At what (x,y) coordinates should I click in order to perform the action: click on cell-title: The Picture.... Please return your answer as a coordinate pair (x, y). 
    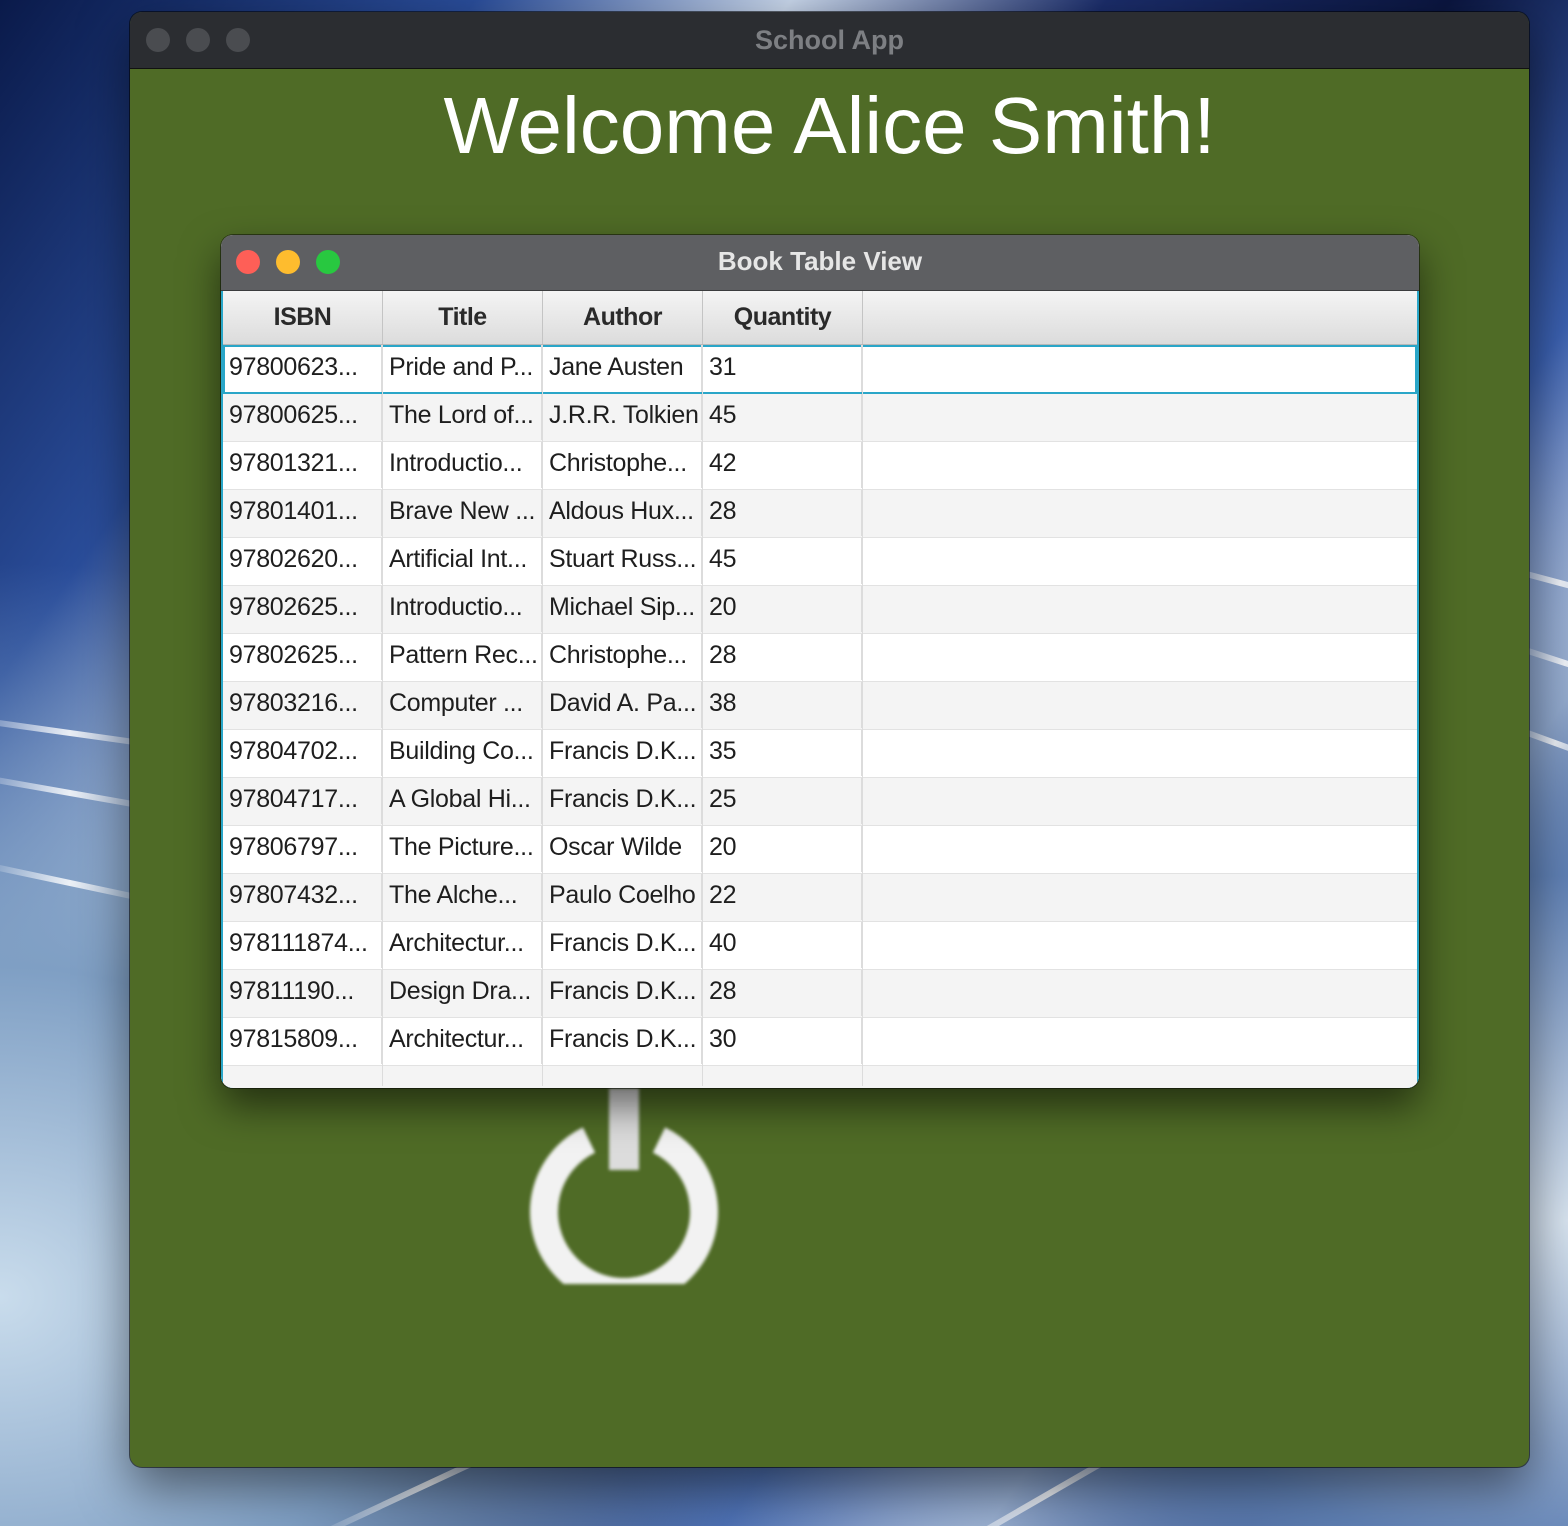
    Looking at the image, I should click on (462, 848).